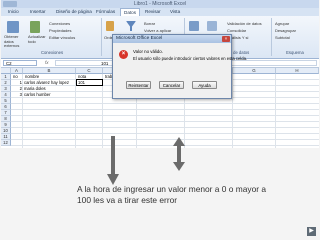 The width and height of the screenshot is (320, 240). I want to click on external-data-icon, so click(13, 27).